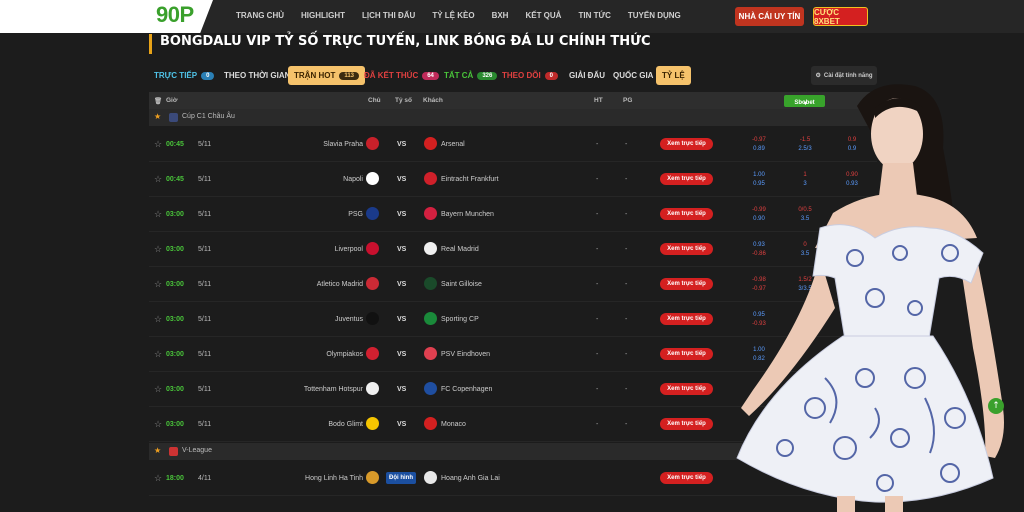  I want to click on away-team: Bayern Munchen, so click(467, 214).